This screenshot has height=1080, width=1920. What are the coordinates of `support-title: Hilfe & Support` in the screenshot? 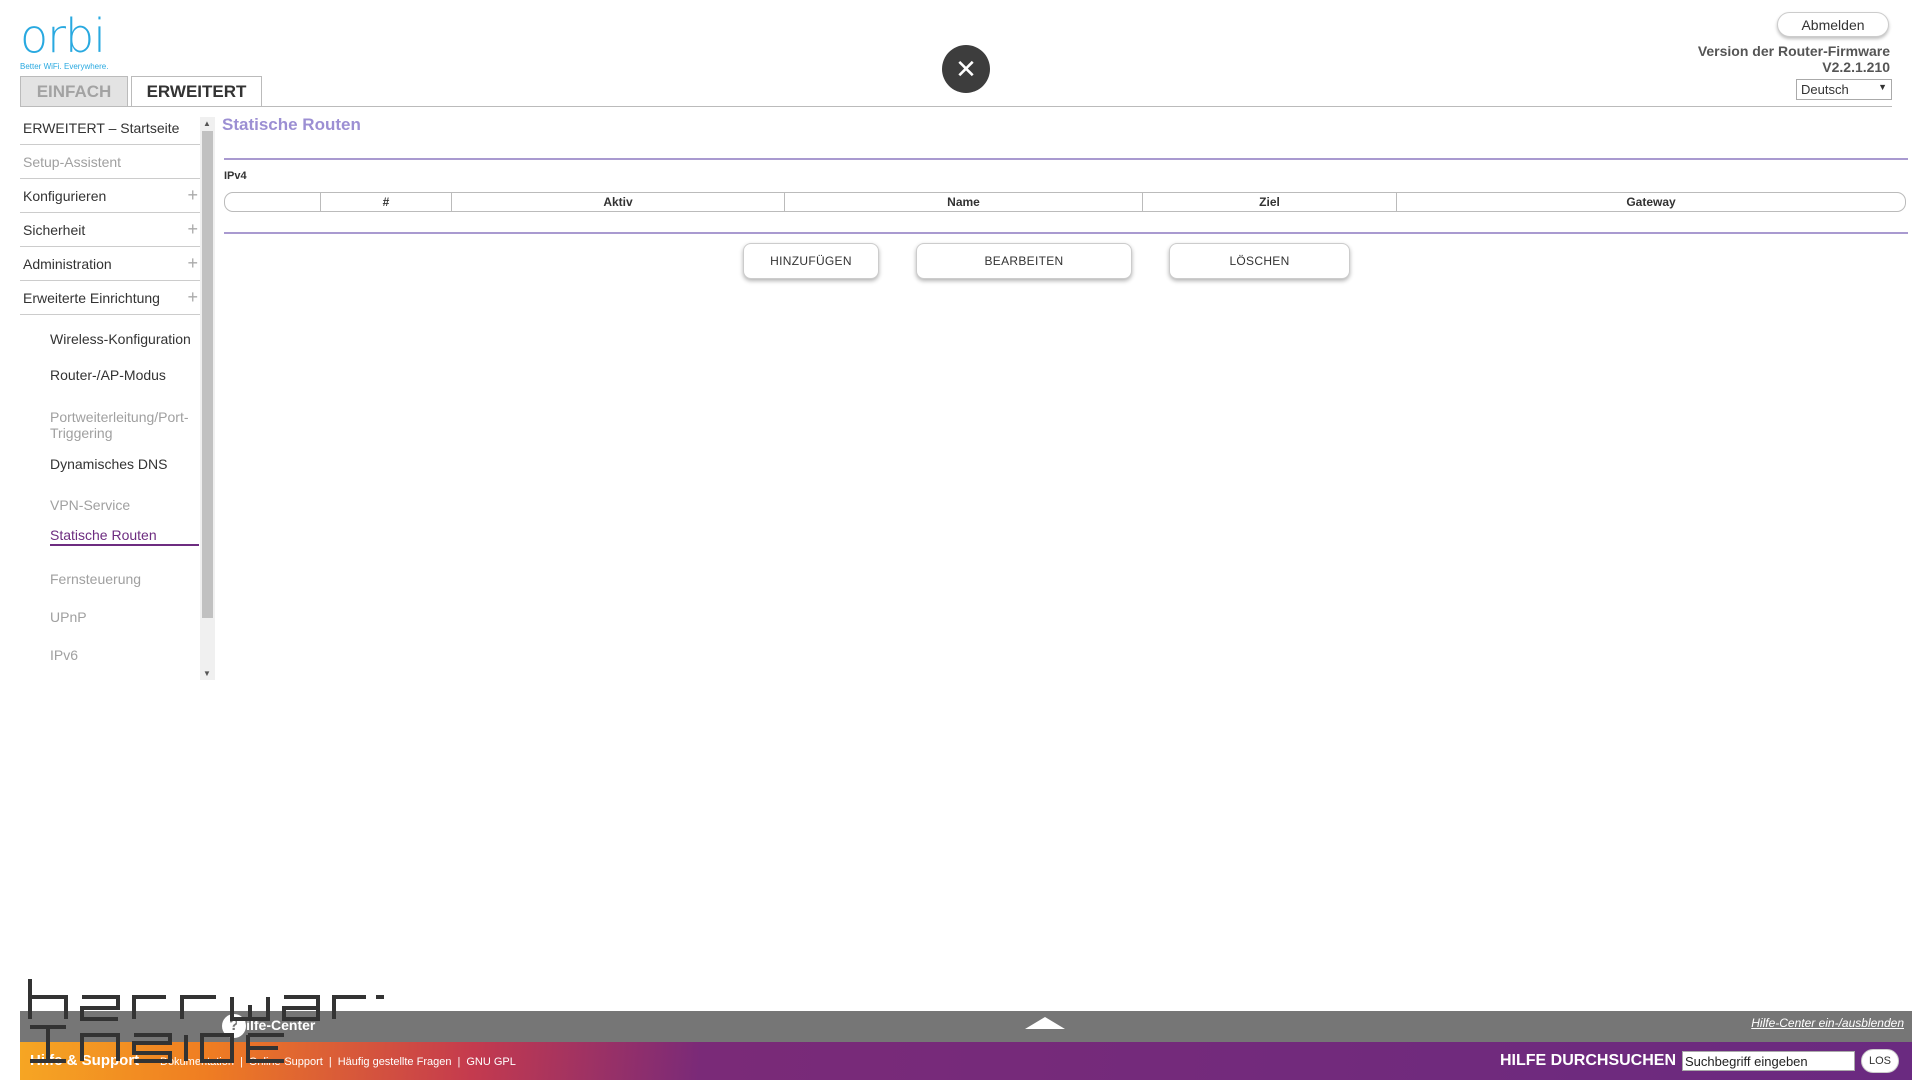 It's located at (85, 1060).